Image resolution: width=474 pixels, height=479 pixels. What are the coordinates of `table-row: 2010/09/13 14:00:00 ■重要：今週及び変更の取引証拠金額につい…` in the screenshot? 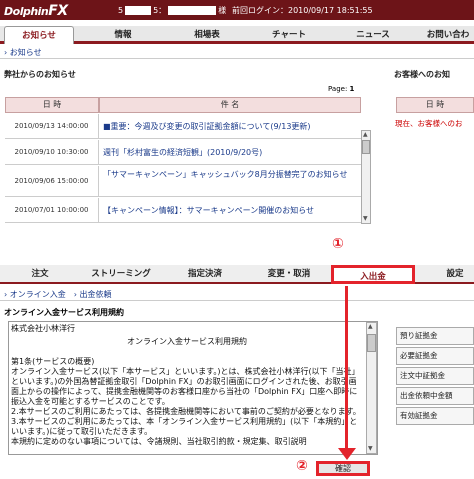 It's located at (183, 126).